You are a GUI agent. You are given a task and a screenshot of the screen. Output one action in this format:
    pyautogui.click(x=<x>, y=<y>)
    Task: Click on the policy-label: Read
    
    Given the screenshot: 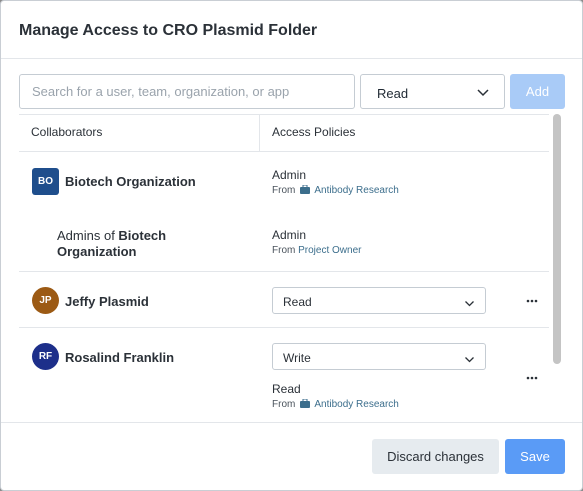 What is the action you would take?
    pyautogui.click(x=286, y=389)
    